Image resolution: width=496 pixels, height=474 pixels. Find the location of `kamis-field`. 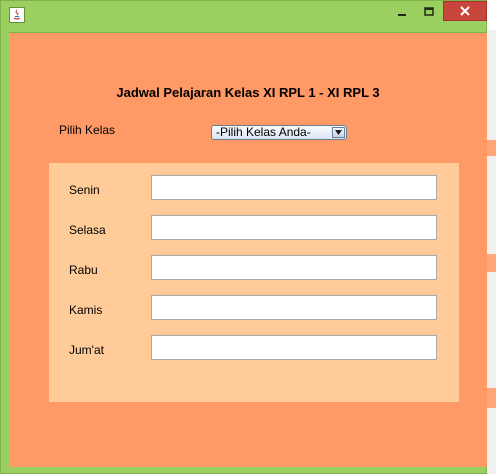

kamis-field is located at coordinates (294, 307).